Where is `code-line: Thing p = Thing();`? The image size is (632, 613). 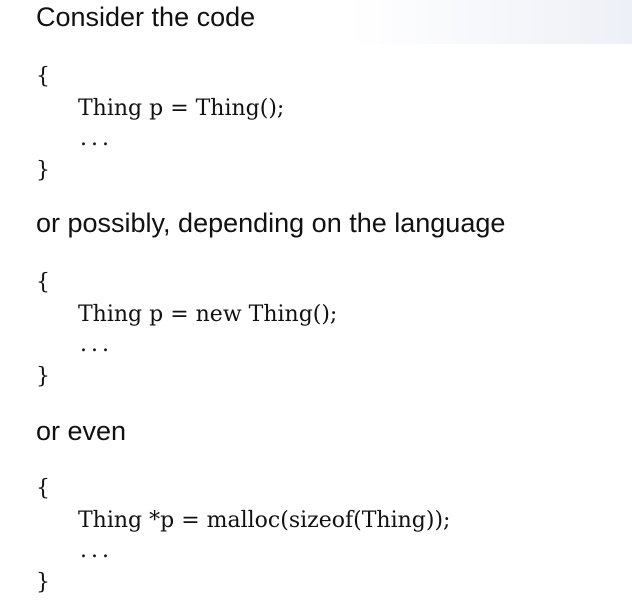 code-line: Thing p = Thing(); is located at coordinates (181, 108).